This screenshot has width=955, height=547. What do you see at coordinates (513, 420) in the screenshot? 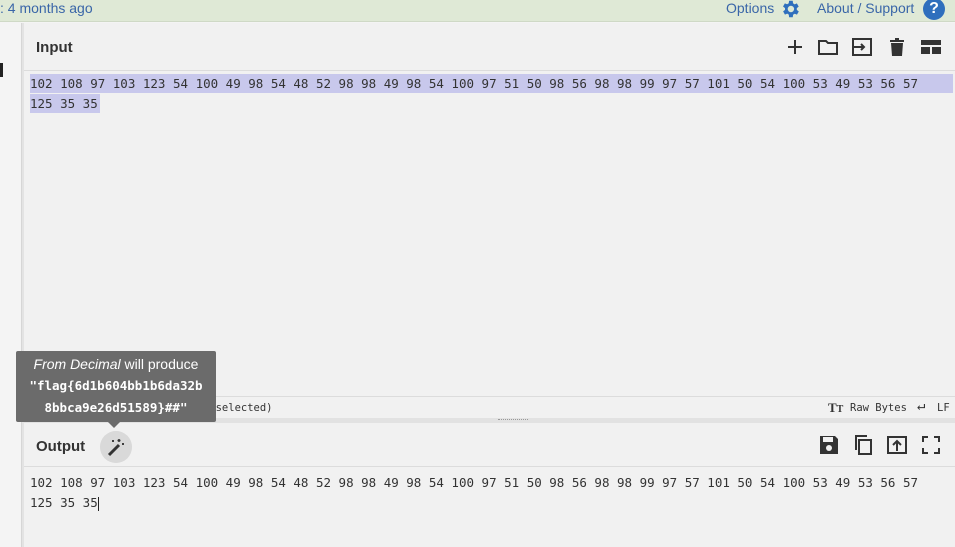
I see `resize-grip` at bounding box center [513, 420].